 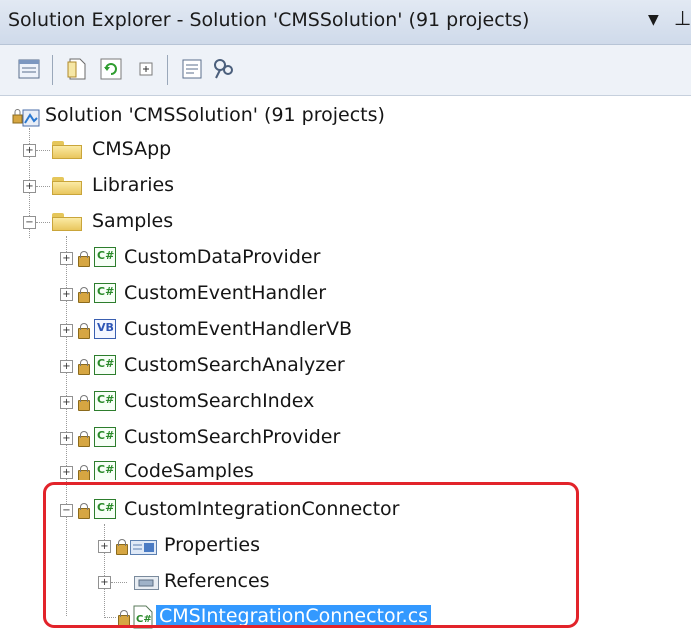 What do you see at coordinates (345, 70) in the screenshot?
I see `solution-explorer-toolbar` at bounding box center [345, 70].